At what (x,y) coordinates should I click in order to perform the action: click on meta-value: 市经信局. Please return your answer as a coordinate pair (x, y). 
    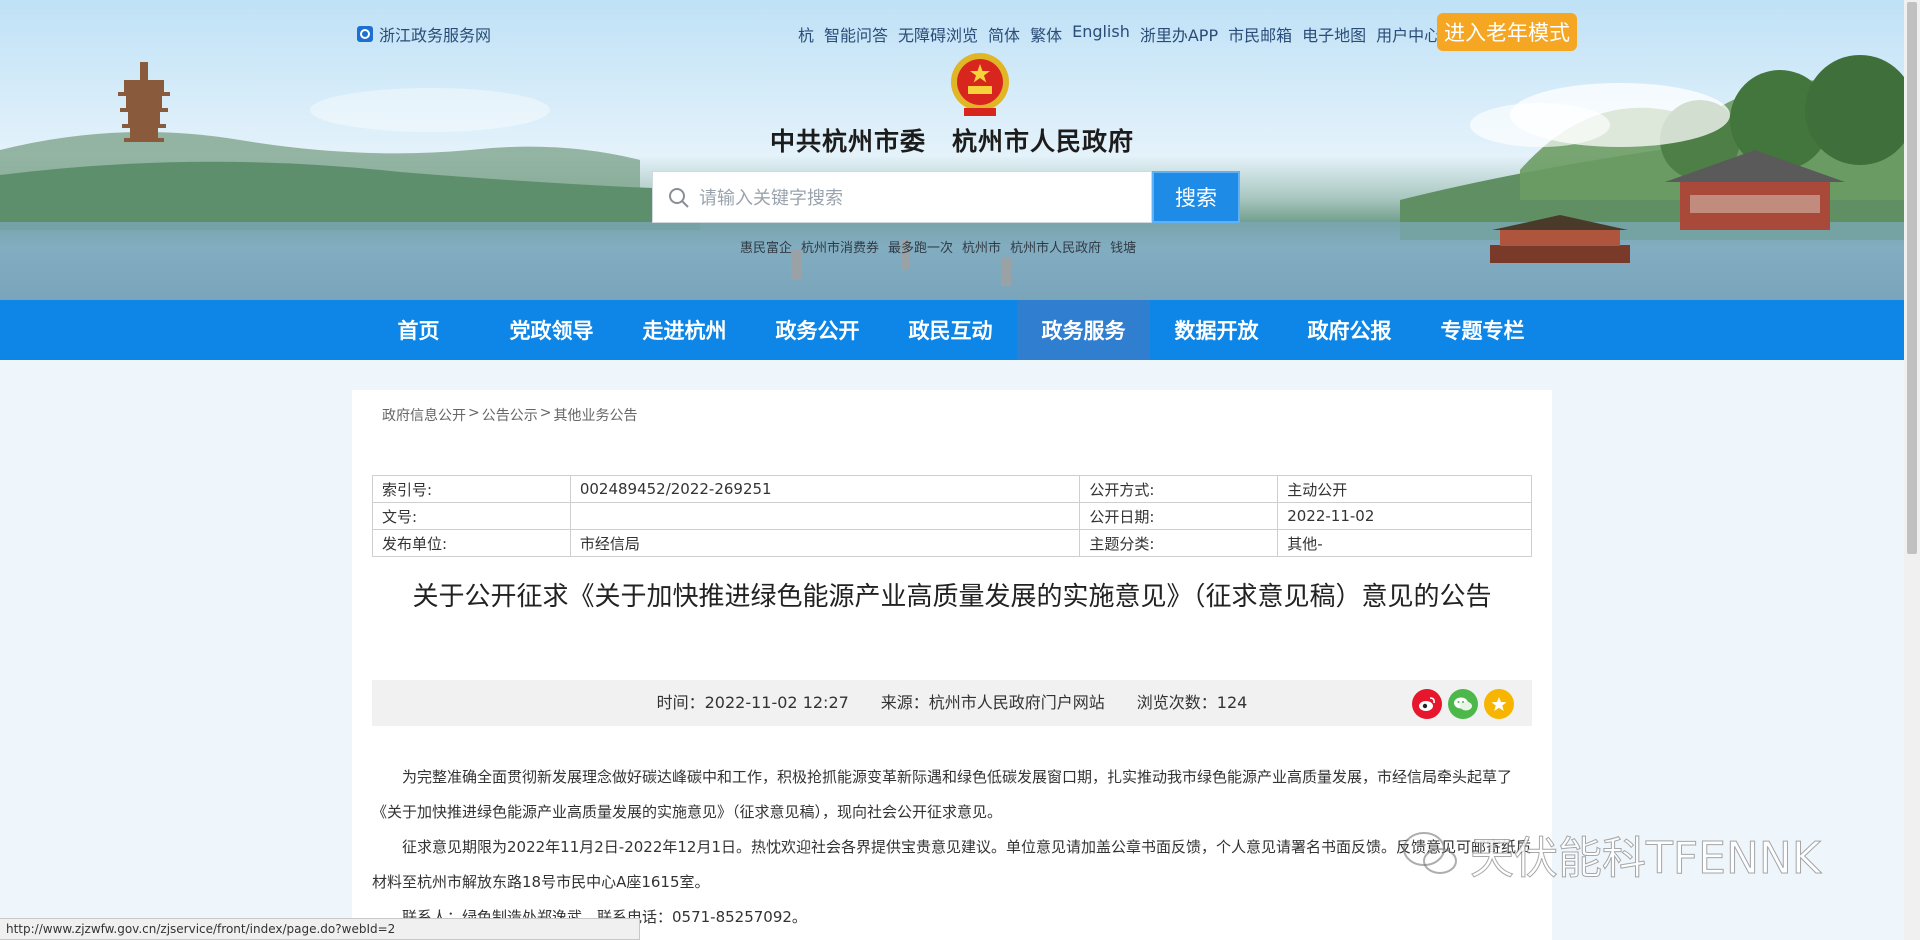
    Looking at the image, I should click on (825, 543).